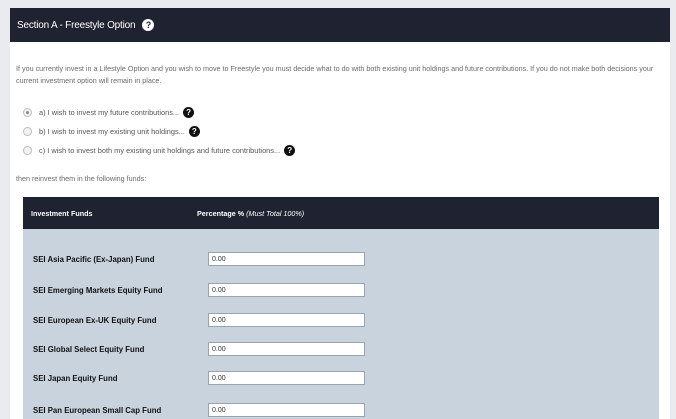  I want to click on table-row: SEI European Ex-UK Equity Fund, so click(341, 320).